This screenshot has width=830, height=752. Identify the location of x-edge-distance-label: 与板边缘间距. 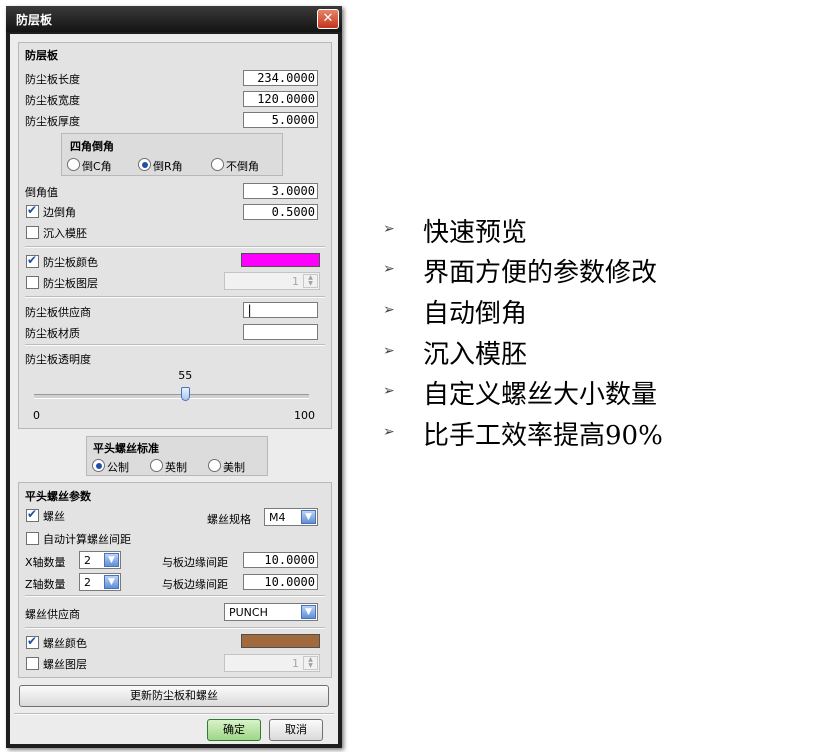
(195, 562).